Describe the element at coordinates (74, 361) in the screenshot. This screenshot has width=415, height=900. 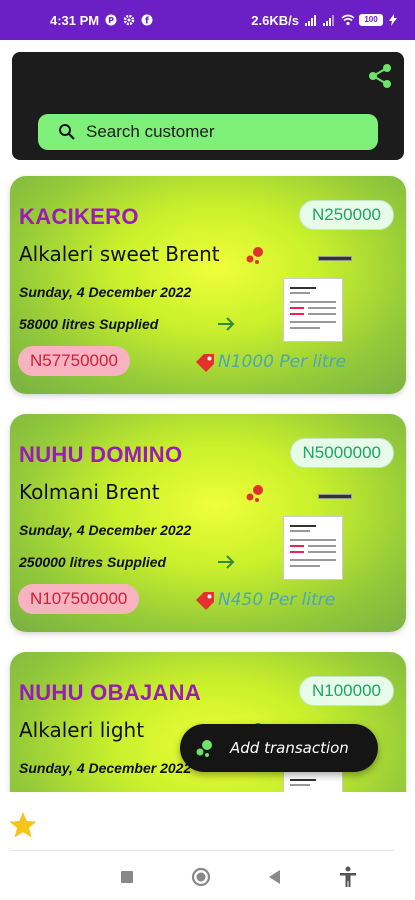
I see `amount-badge: N57750000` at that location.